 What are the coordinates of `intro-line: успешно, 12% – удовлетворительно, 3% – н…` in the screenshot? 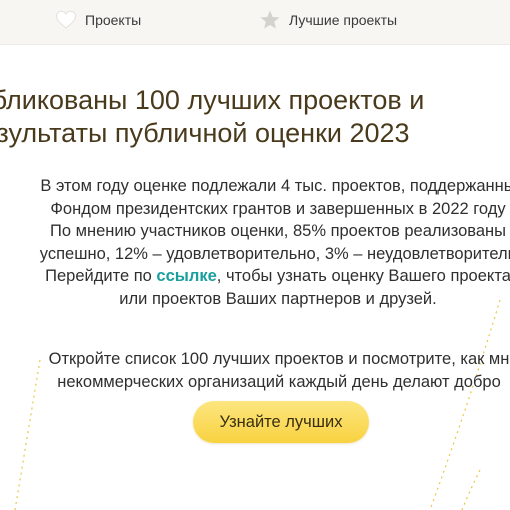 It's located at (274, 253).